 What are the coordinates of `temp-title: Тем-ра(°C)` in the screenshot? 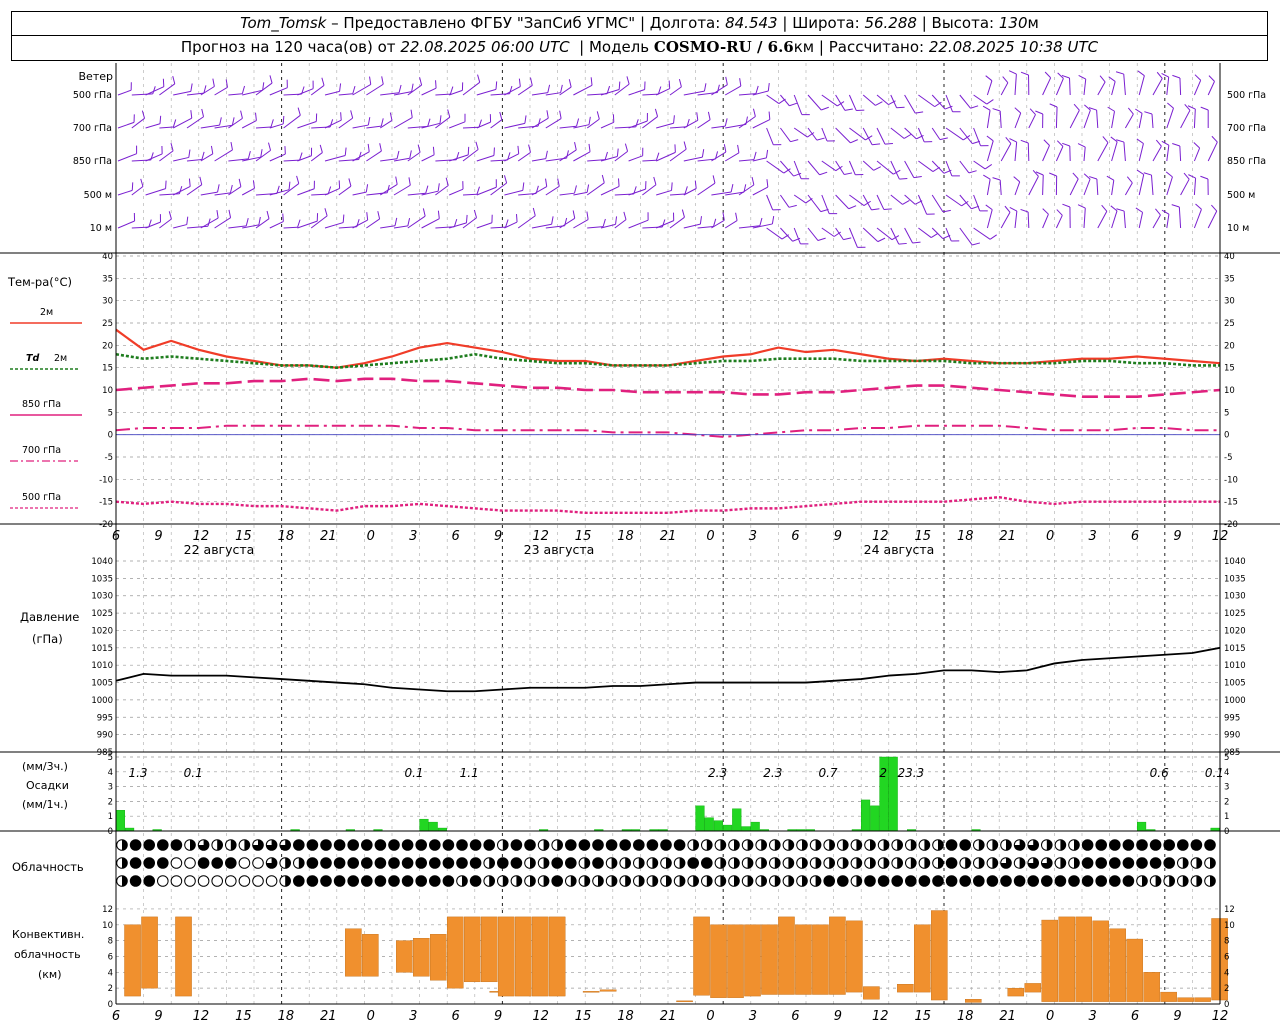 It's located at (39, 282).